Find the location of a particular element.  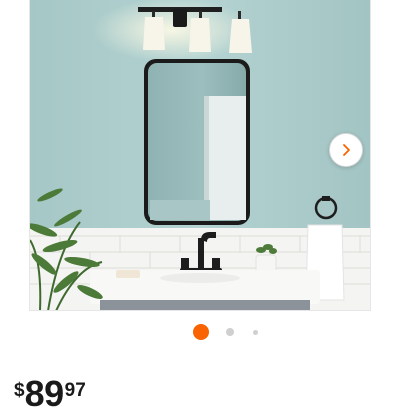

price-dollars: 89 is located at coordinates (44, 393).